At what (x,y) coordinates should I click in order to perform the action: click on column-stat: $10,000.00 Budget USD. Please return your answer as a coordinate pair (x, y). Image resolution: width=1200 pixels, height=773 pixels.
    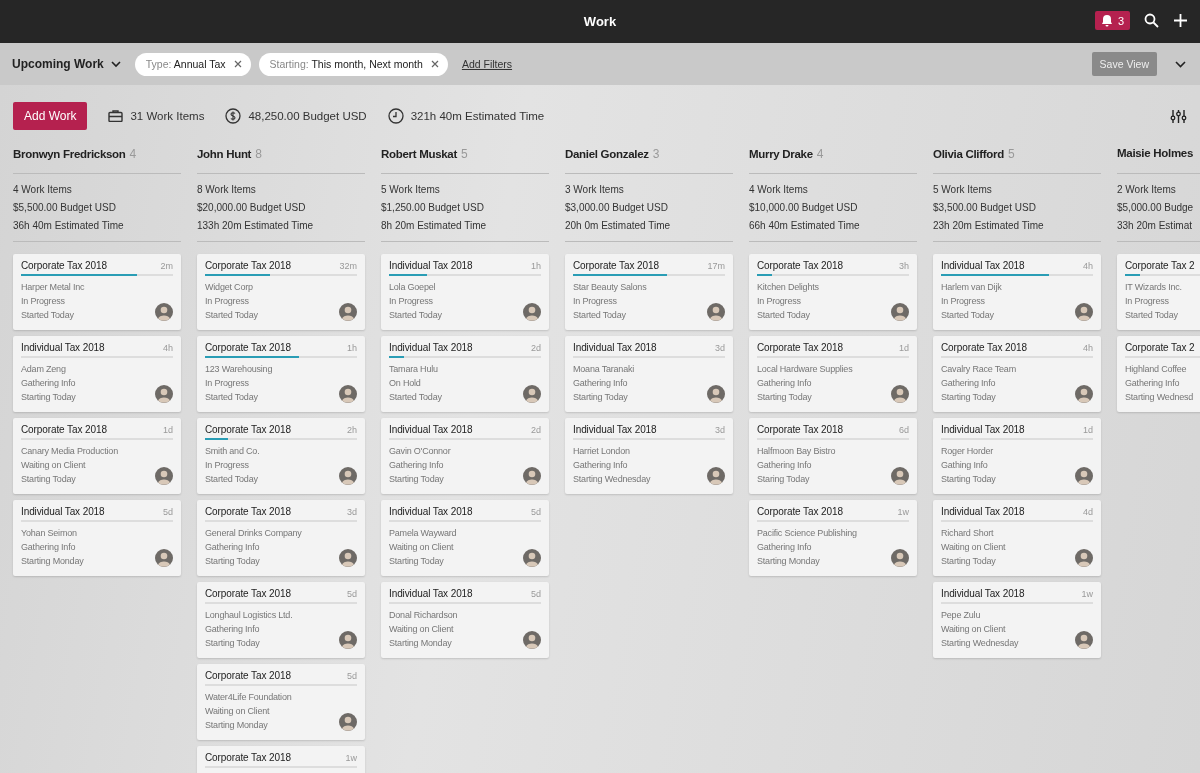
    Looking at the image, I should click on (804, 207).